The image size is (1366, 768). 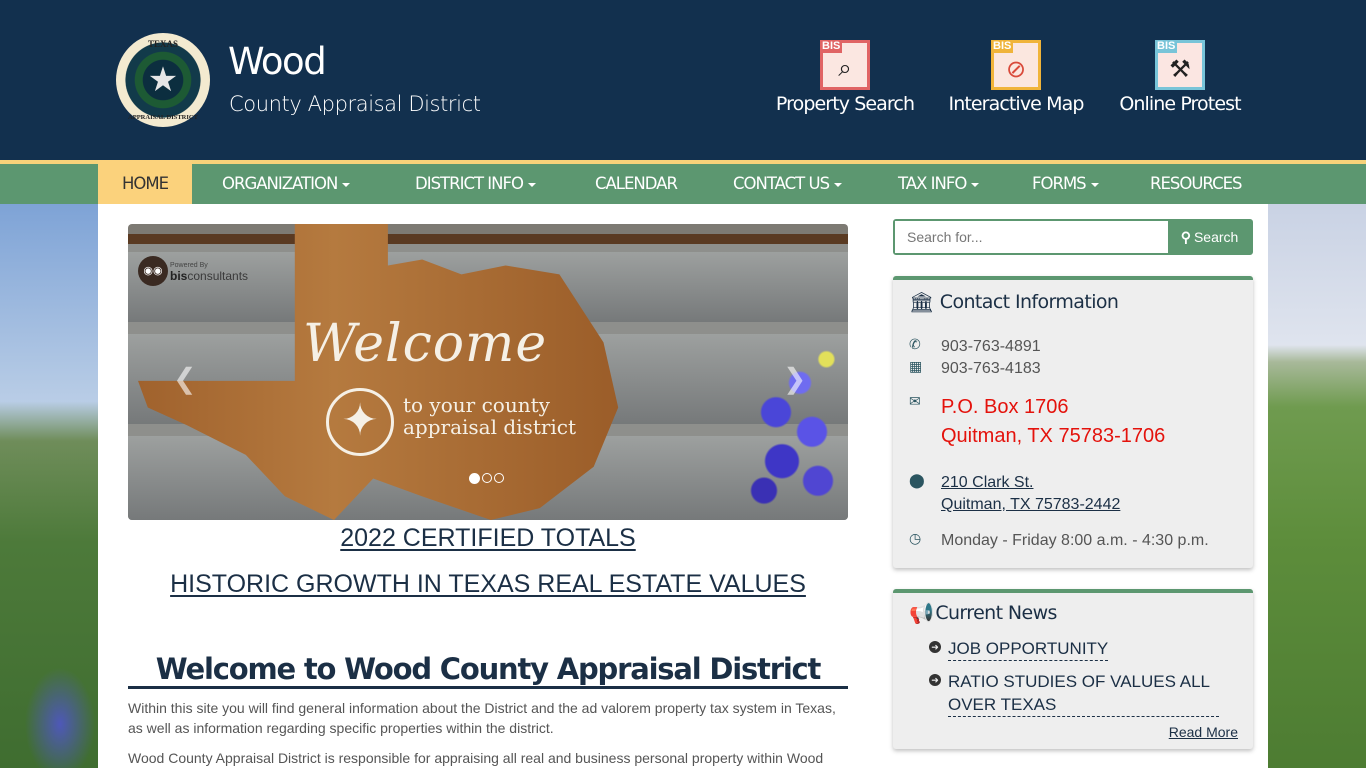 I want to click on news-title-text: Current News, so click(x=996, y=613).